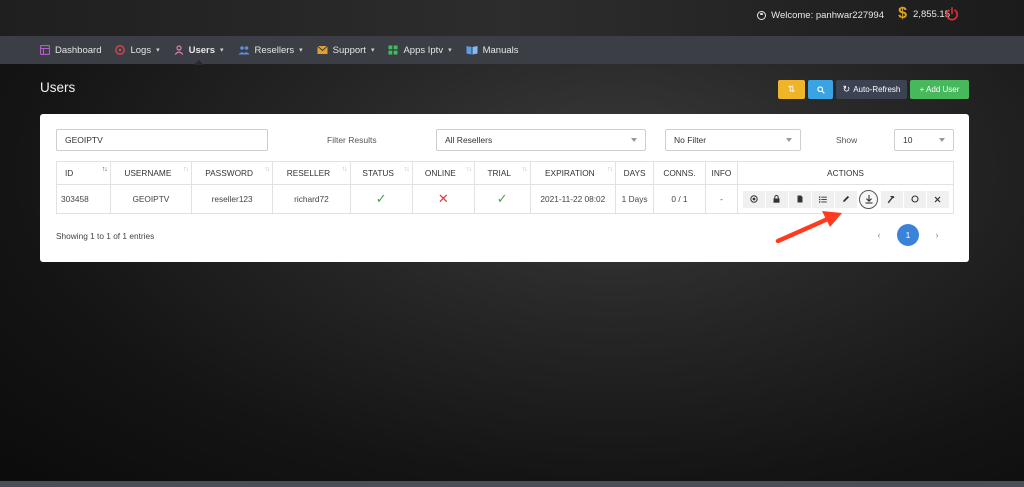 The image size is (1024, 487). What do you see at coordinates (808, 227) in the screenshot?
I see `red-arrow-annotation-icon` at bounding box center [808, 227].